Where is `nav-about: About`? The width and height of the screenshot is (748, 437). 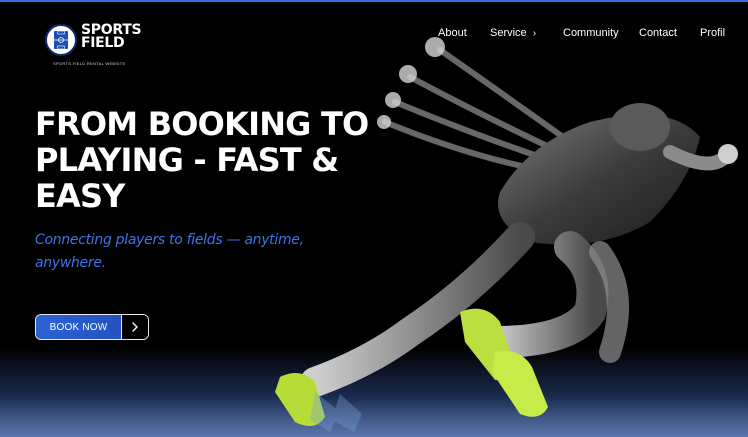
nav-about: About is located at coordinates (452, 33).